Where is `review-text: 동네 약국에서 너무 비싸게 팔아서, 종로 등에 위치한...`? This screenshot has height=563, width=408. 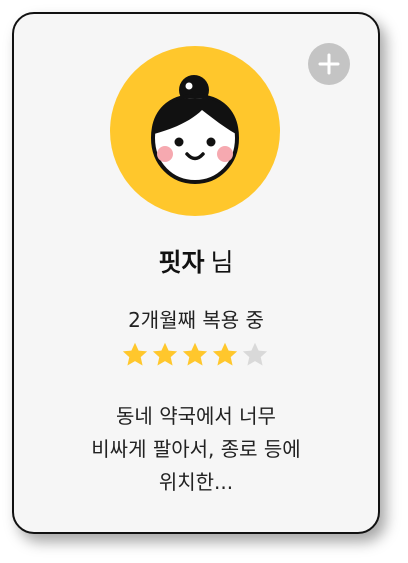 review-text: 동네 약국에서 너무 비싸게 팔아서, 종로 등에 위치한... is located at coordinates (196, 449).